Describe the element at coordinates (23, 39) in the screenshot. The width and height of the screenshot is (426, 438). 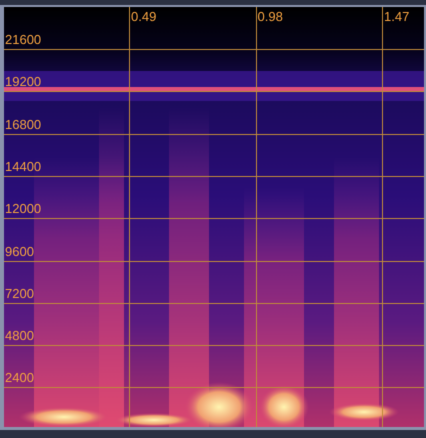
I see `frequency-label: 21600` at that location.